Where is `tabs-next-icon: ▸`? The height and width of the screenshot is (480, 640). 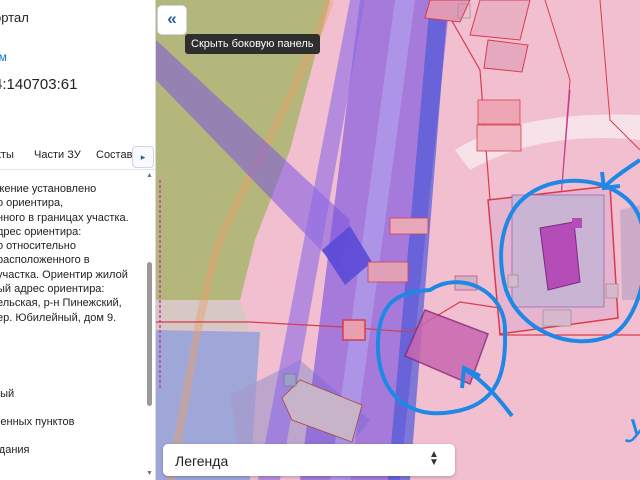 tabs-next-icon: ▸ is located at coordinates (143, 157).